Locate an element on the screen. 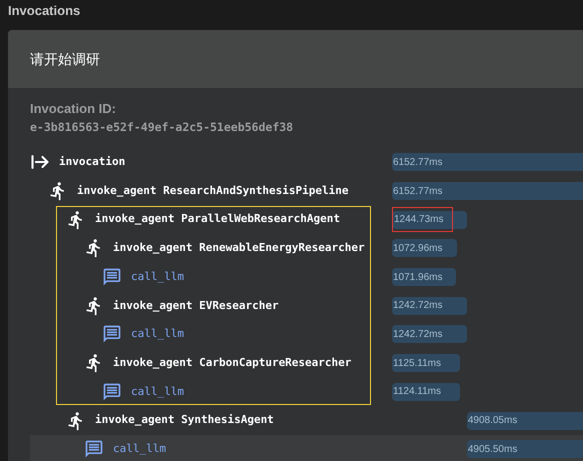  id-value: e-3b816563-e52f-49ef-a2c5-51eeb56def38 is located at coordinates (162, 127).